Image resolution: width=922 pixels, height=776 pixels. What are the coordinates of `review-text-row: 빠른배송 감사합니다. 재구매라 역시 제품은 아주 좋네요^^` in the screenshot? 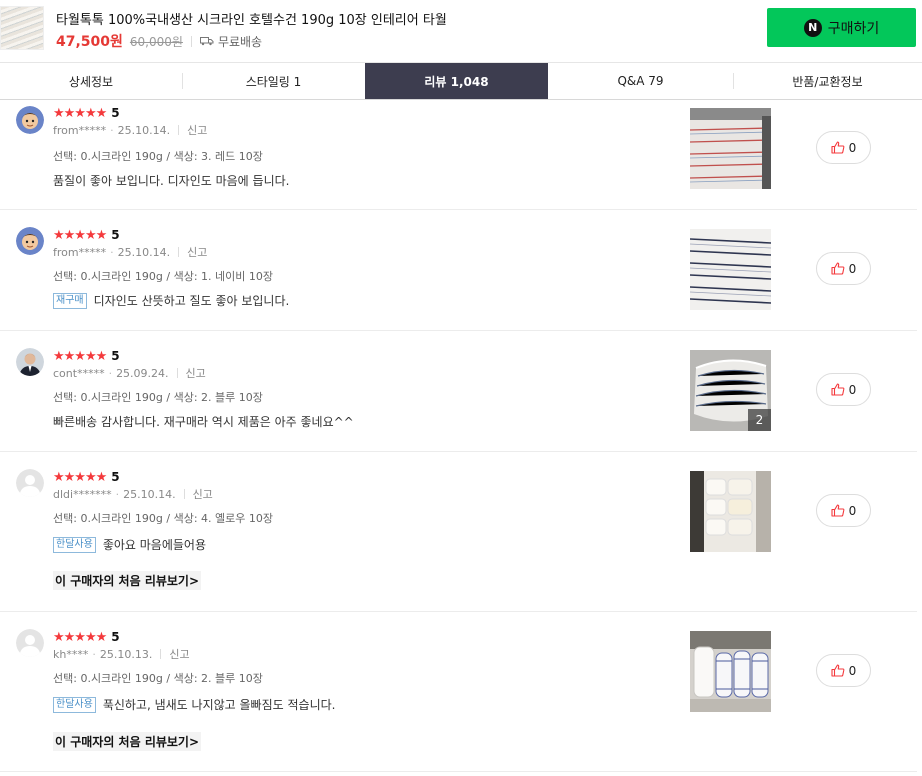 It's located at (203, 421).